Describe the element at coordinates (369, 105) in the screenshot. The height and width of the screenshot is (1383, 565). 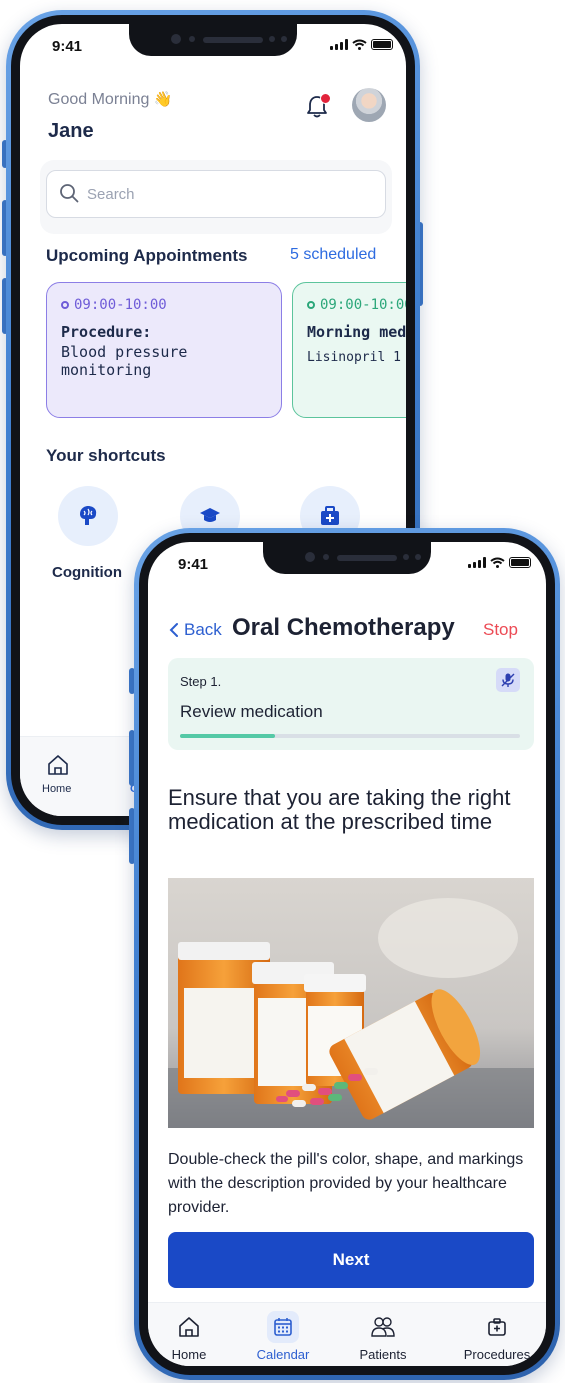
I see `avatar` at that location.